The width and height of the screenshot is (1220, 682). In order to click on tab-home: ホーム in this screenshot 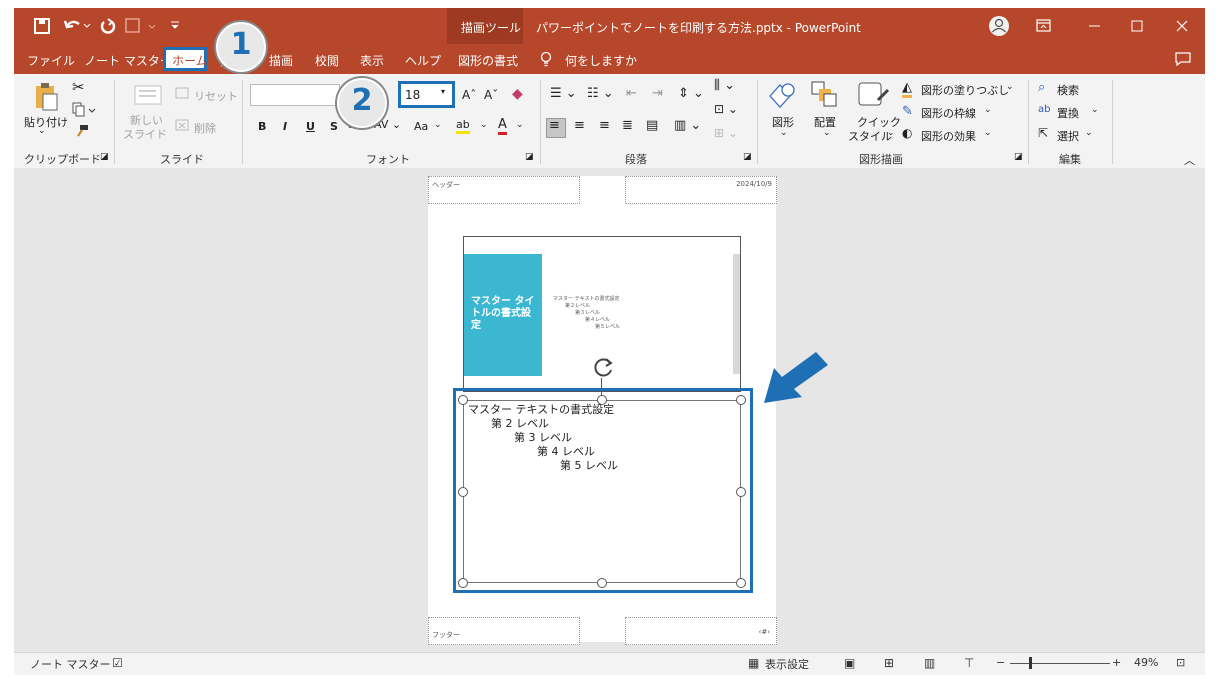, I will do `click(190, 60)`.